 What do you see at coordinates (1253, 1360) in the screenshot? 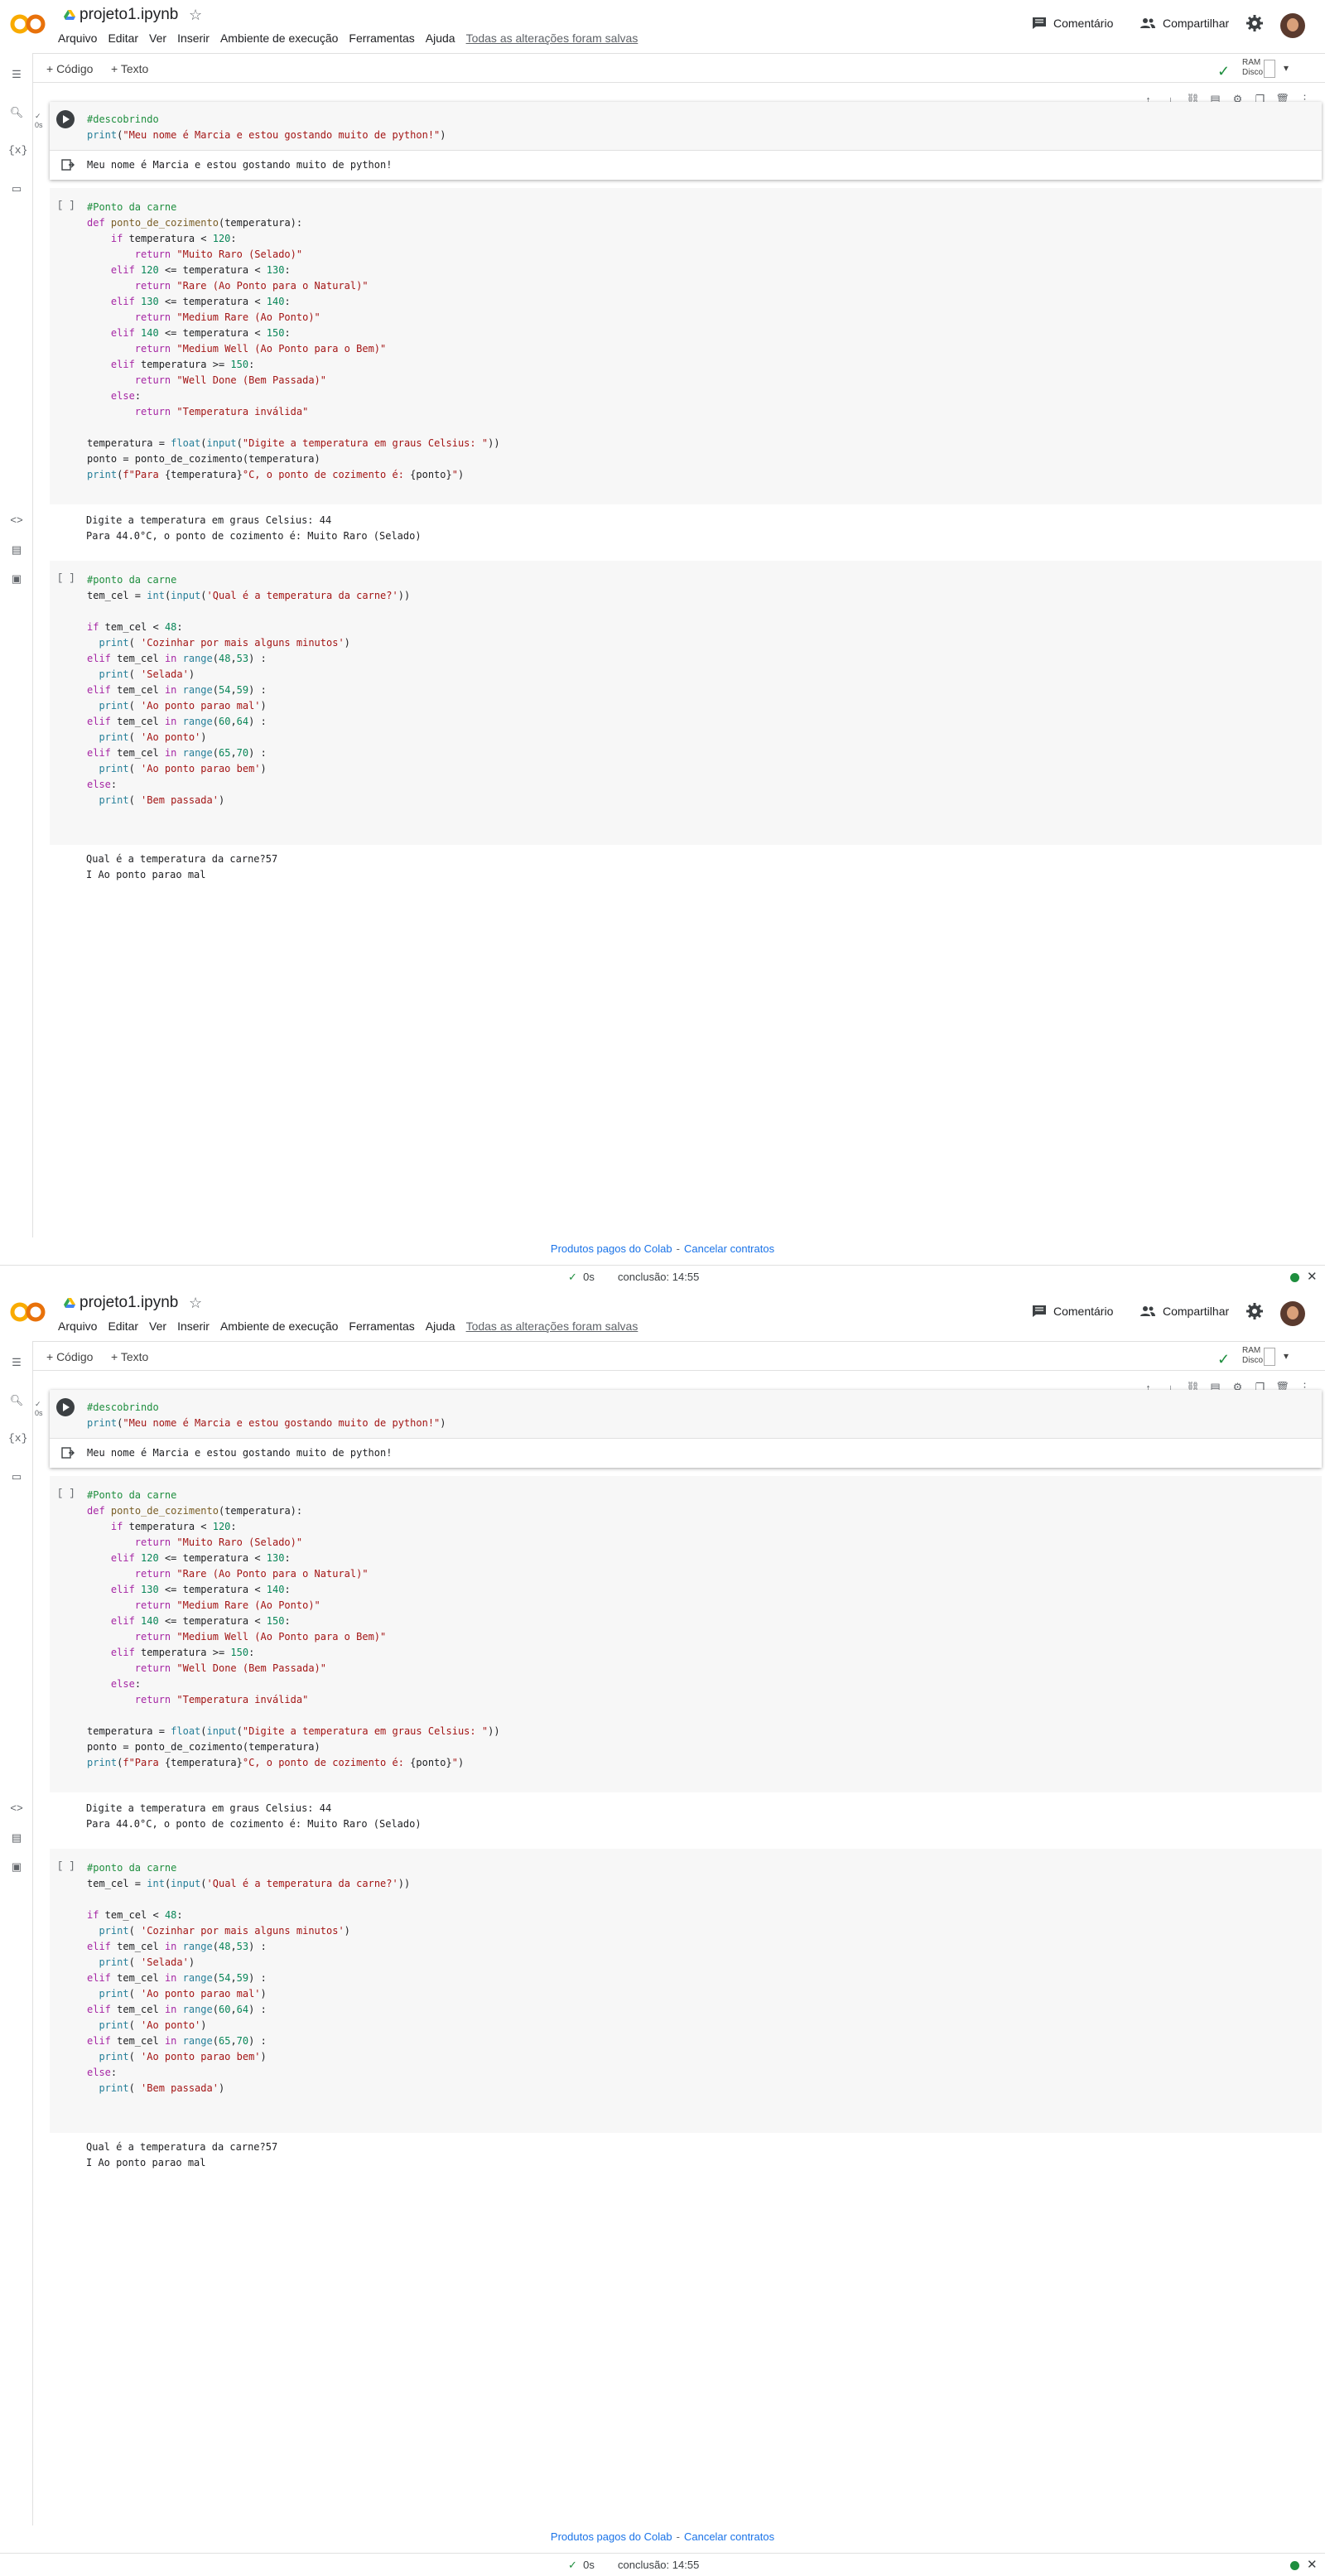
I see `disk-label: Disco` at bounding box center [1253, 1360].